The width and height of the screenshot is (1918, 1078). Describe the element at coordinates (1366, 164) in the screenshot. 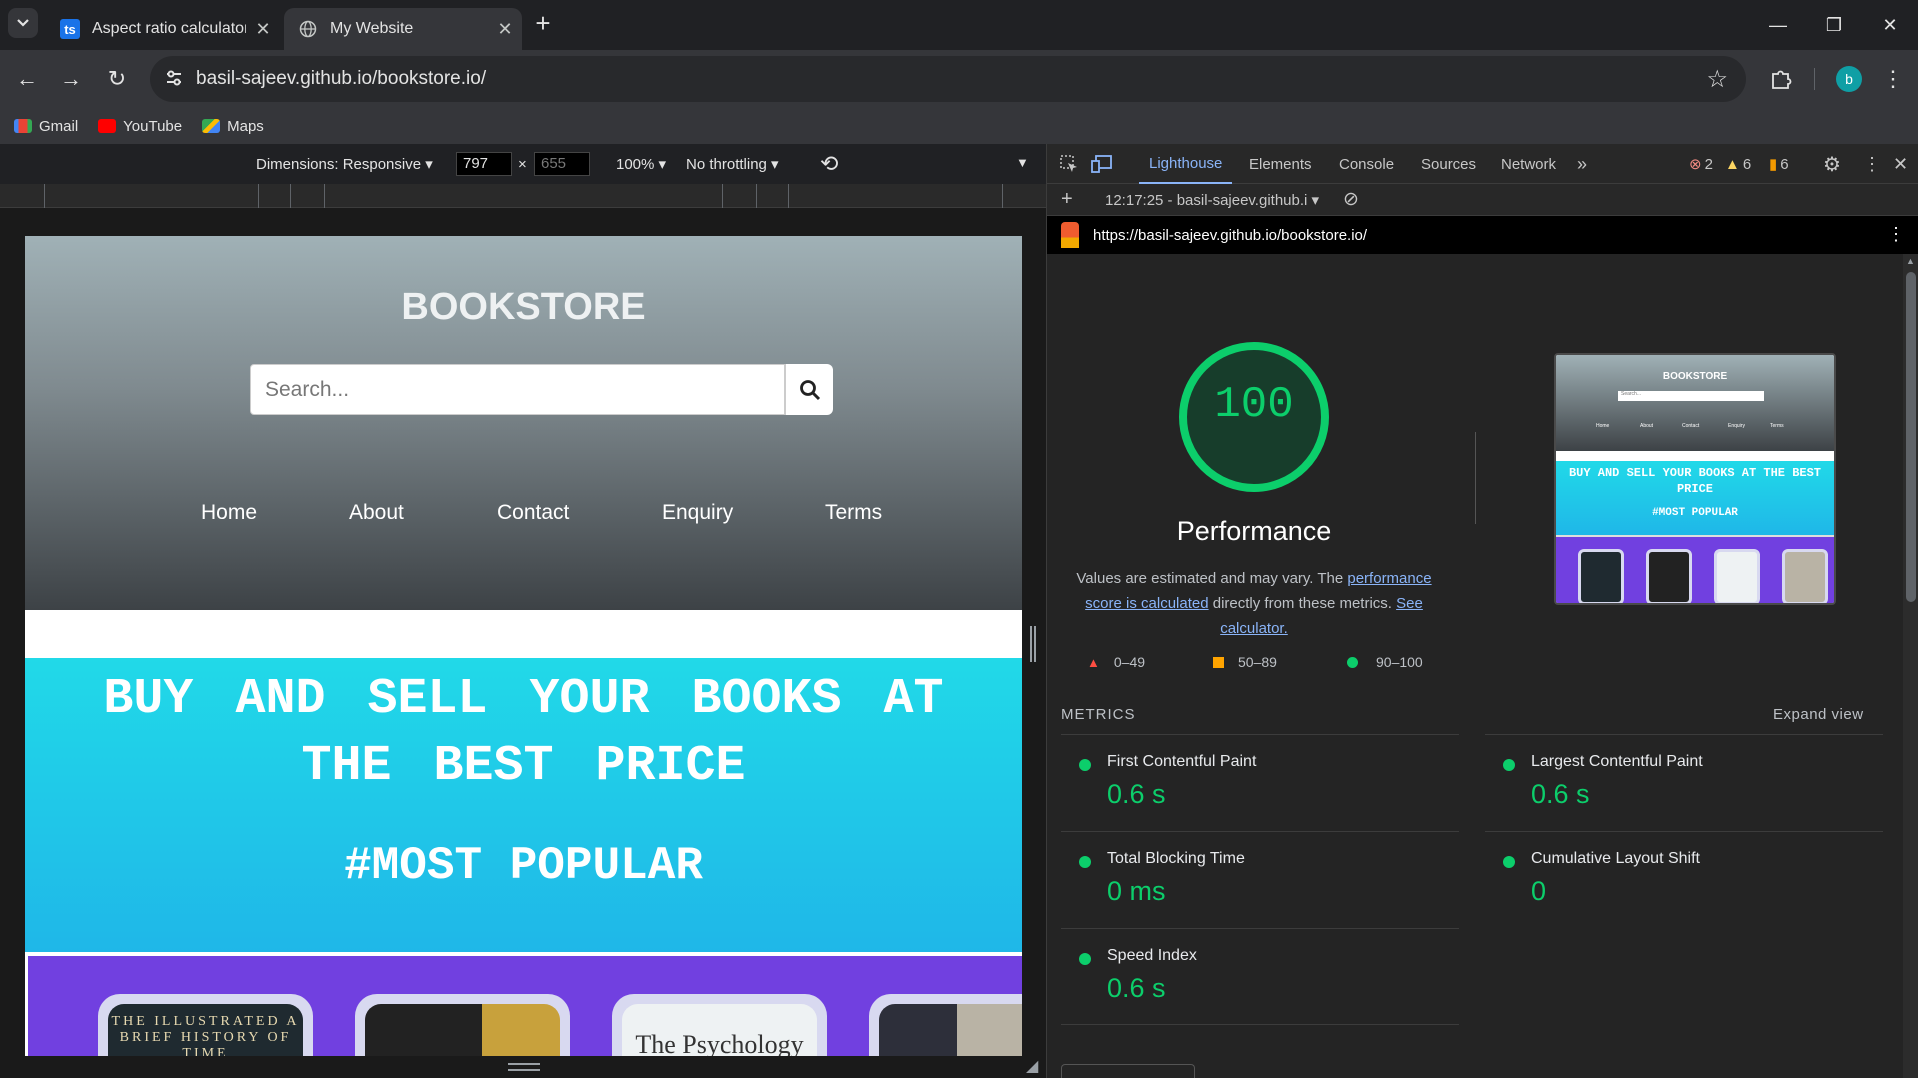

I see `tab-console: Console` at that location.